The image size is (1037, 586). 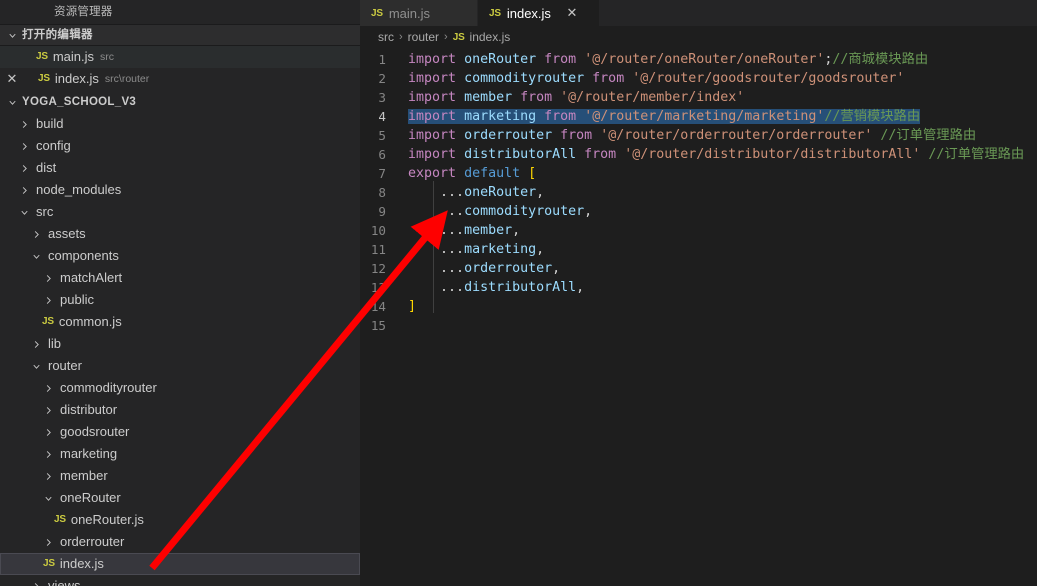 What do you see at coordinates (490, 37) in the screenshot?
I see `breadcrumb-part-file: index.js` at bounding box center [490, 37].